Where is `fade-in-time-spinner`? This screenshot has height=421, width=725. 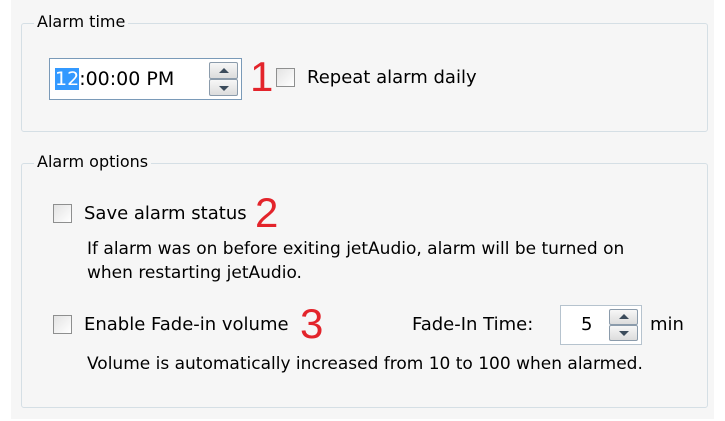
fade-in-time-spinner is located at coordinates (623, 325).